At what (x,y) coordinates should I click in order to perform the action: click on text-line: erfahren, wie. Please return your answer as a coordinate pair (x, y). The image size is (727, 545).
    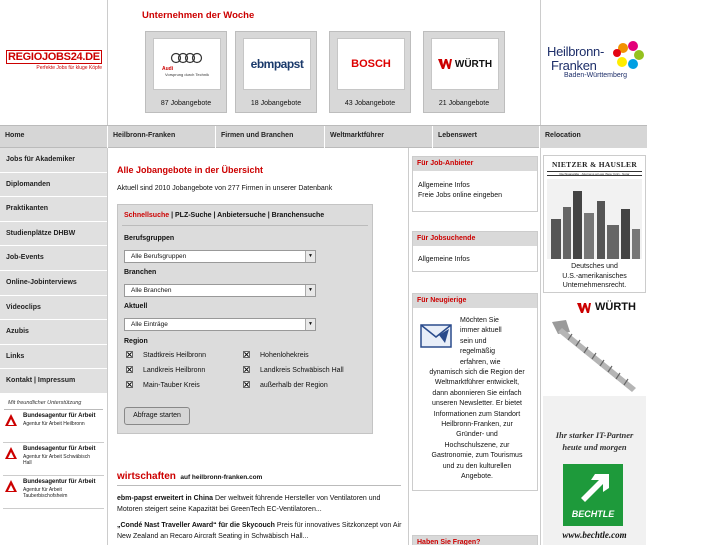
    Looking at the image, I should click on (480, 362).